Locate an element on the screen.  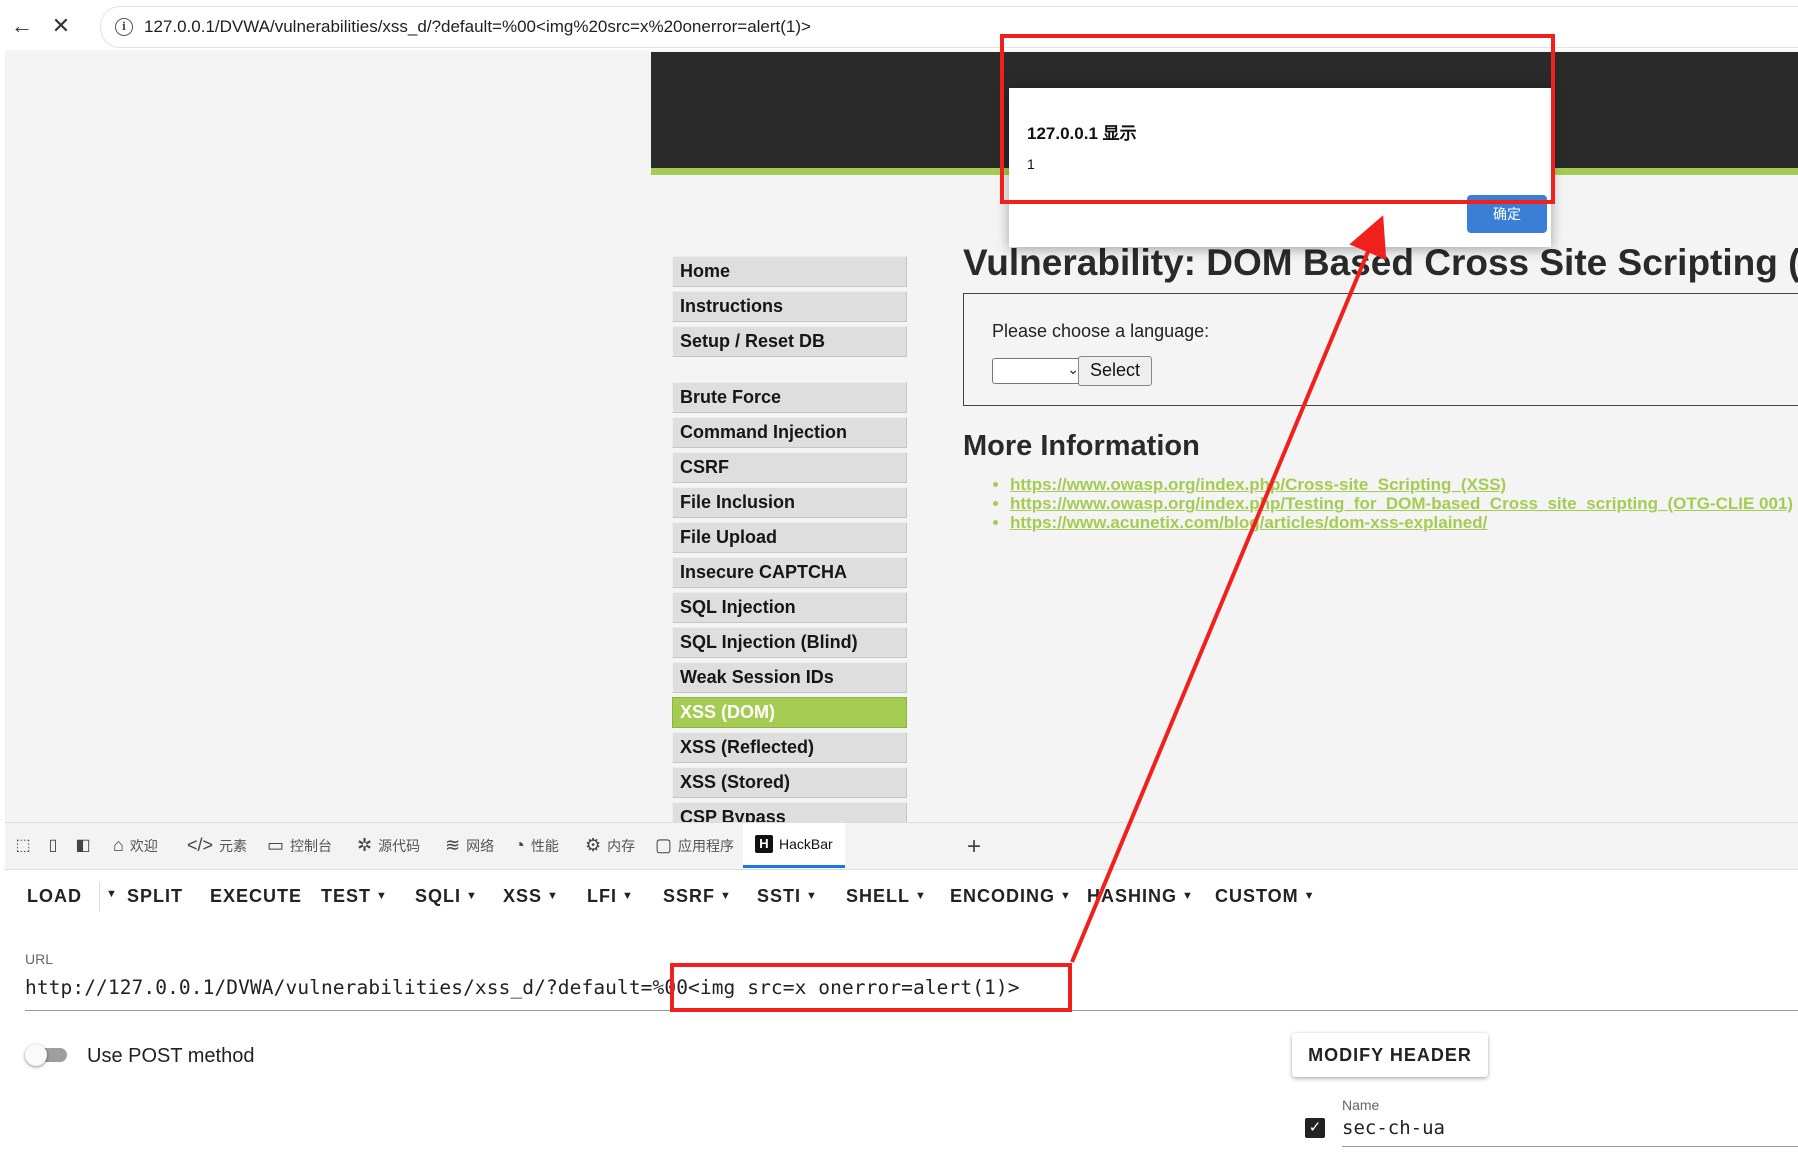
execute-button: EXECUTE is located at coordinates (256, 896).